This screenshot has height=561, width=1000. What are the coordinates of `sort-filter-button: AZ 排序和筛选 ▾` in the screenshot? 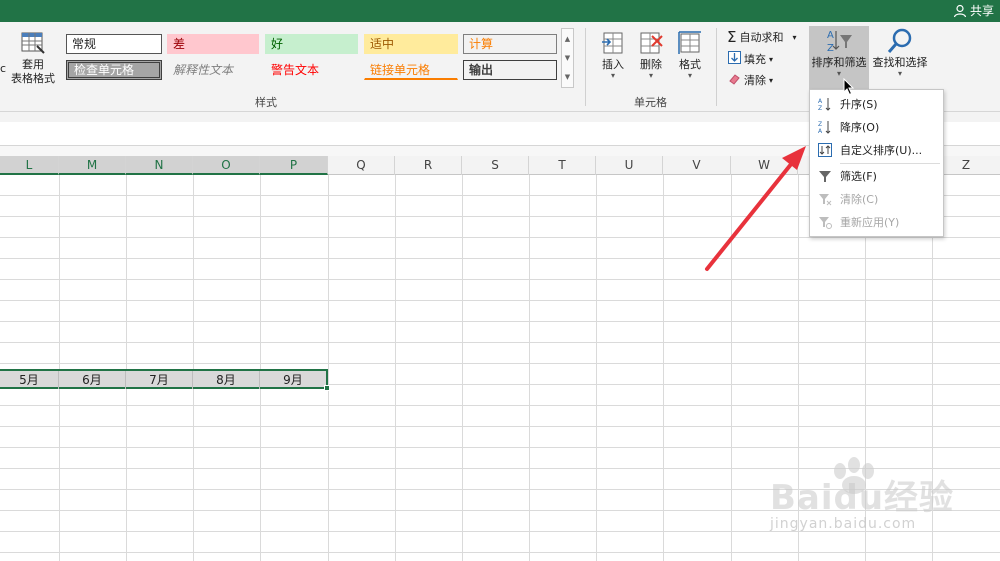 It's located at (839, 58).